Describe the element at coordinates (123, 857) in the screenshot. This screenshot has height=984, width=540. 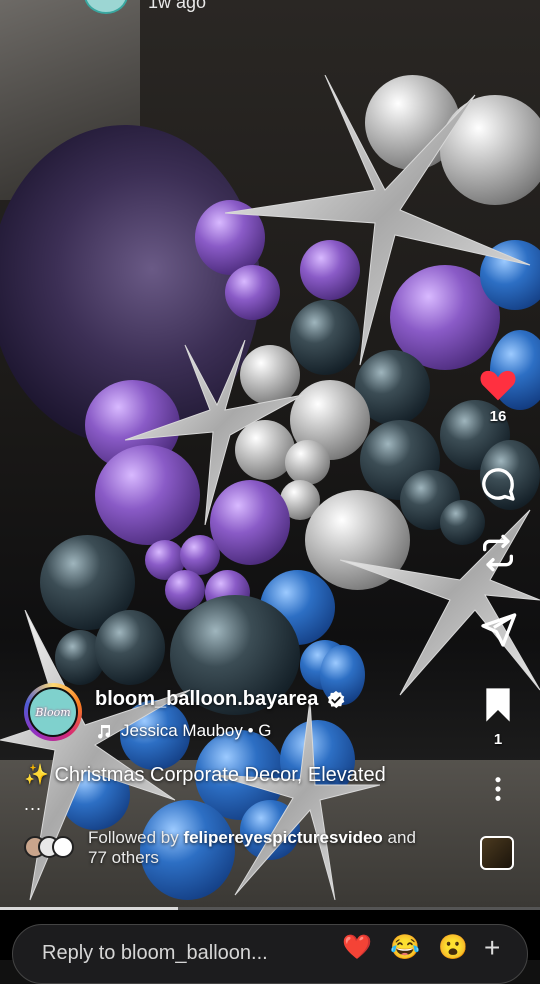
I see `followed-by-others: 77 others` at that location.